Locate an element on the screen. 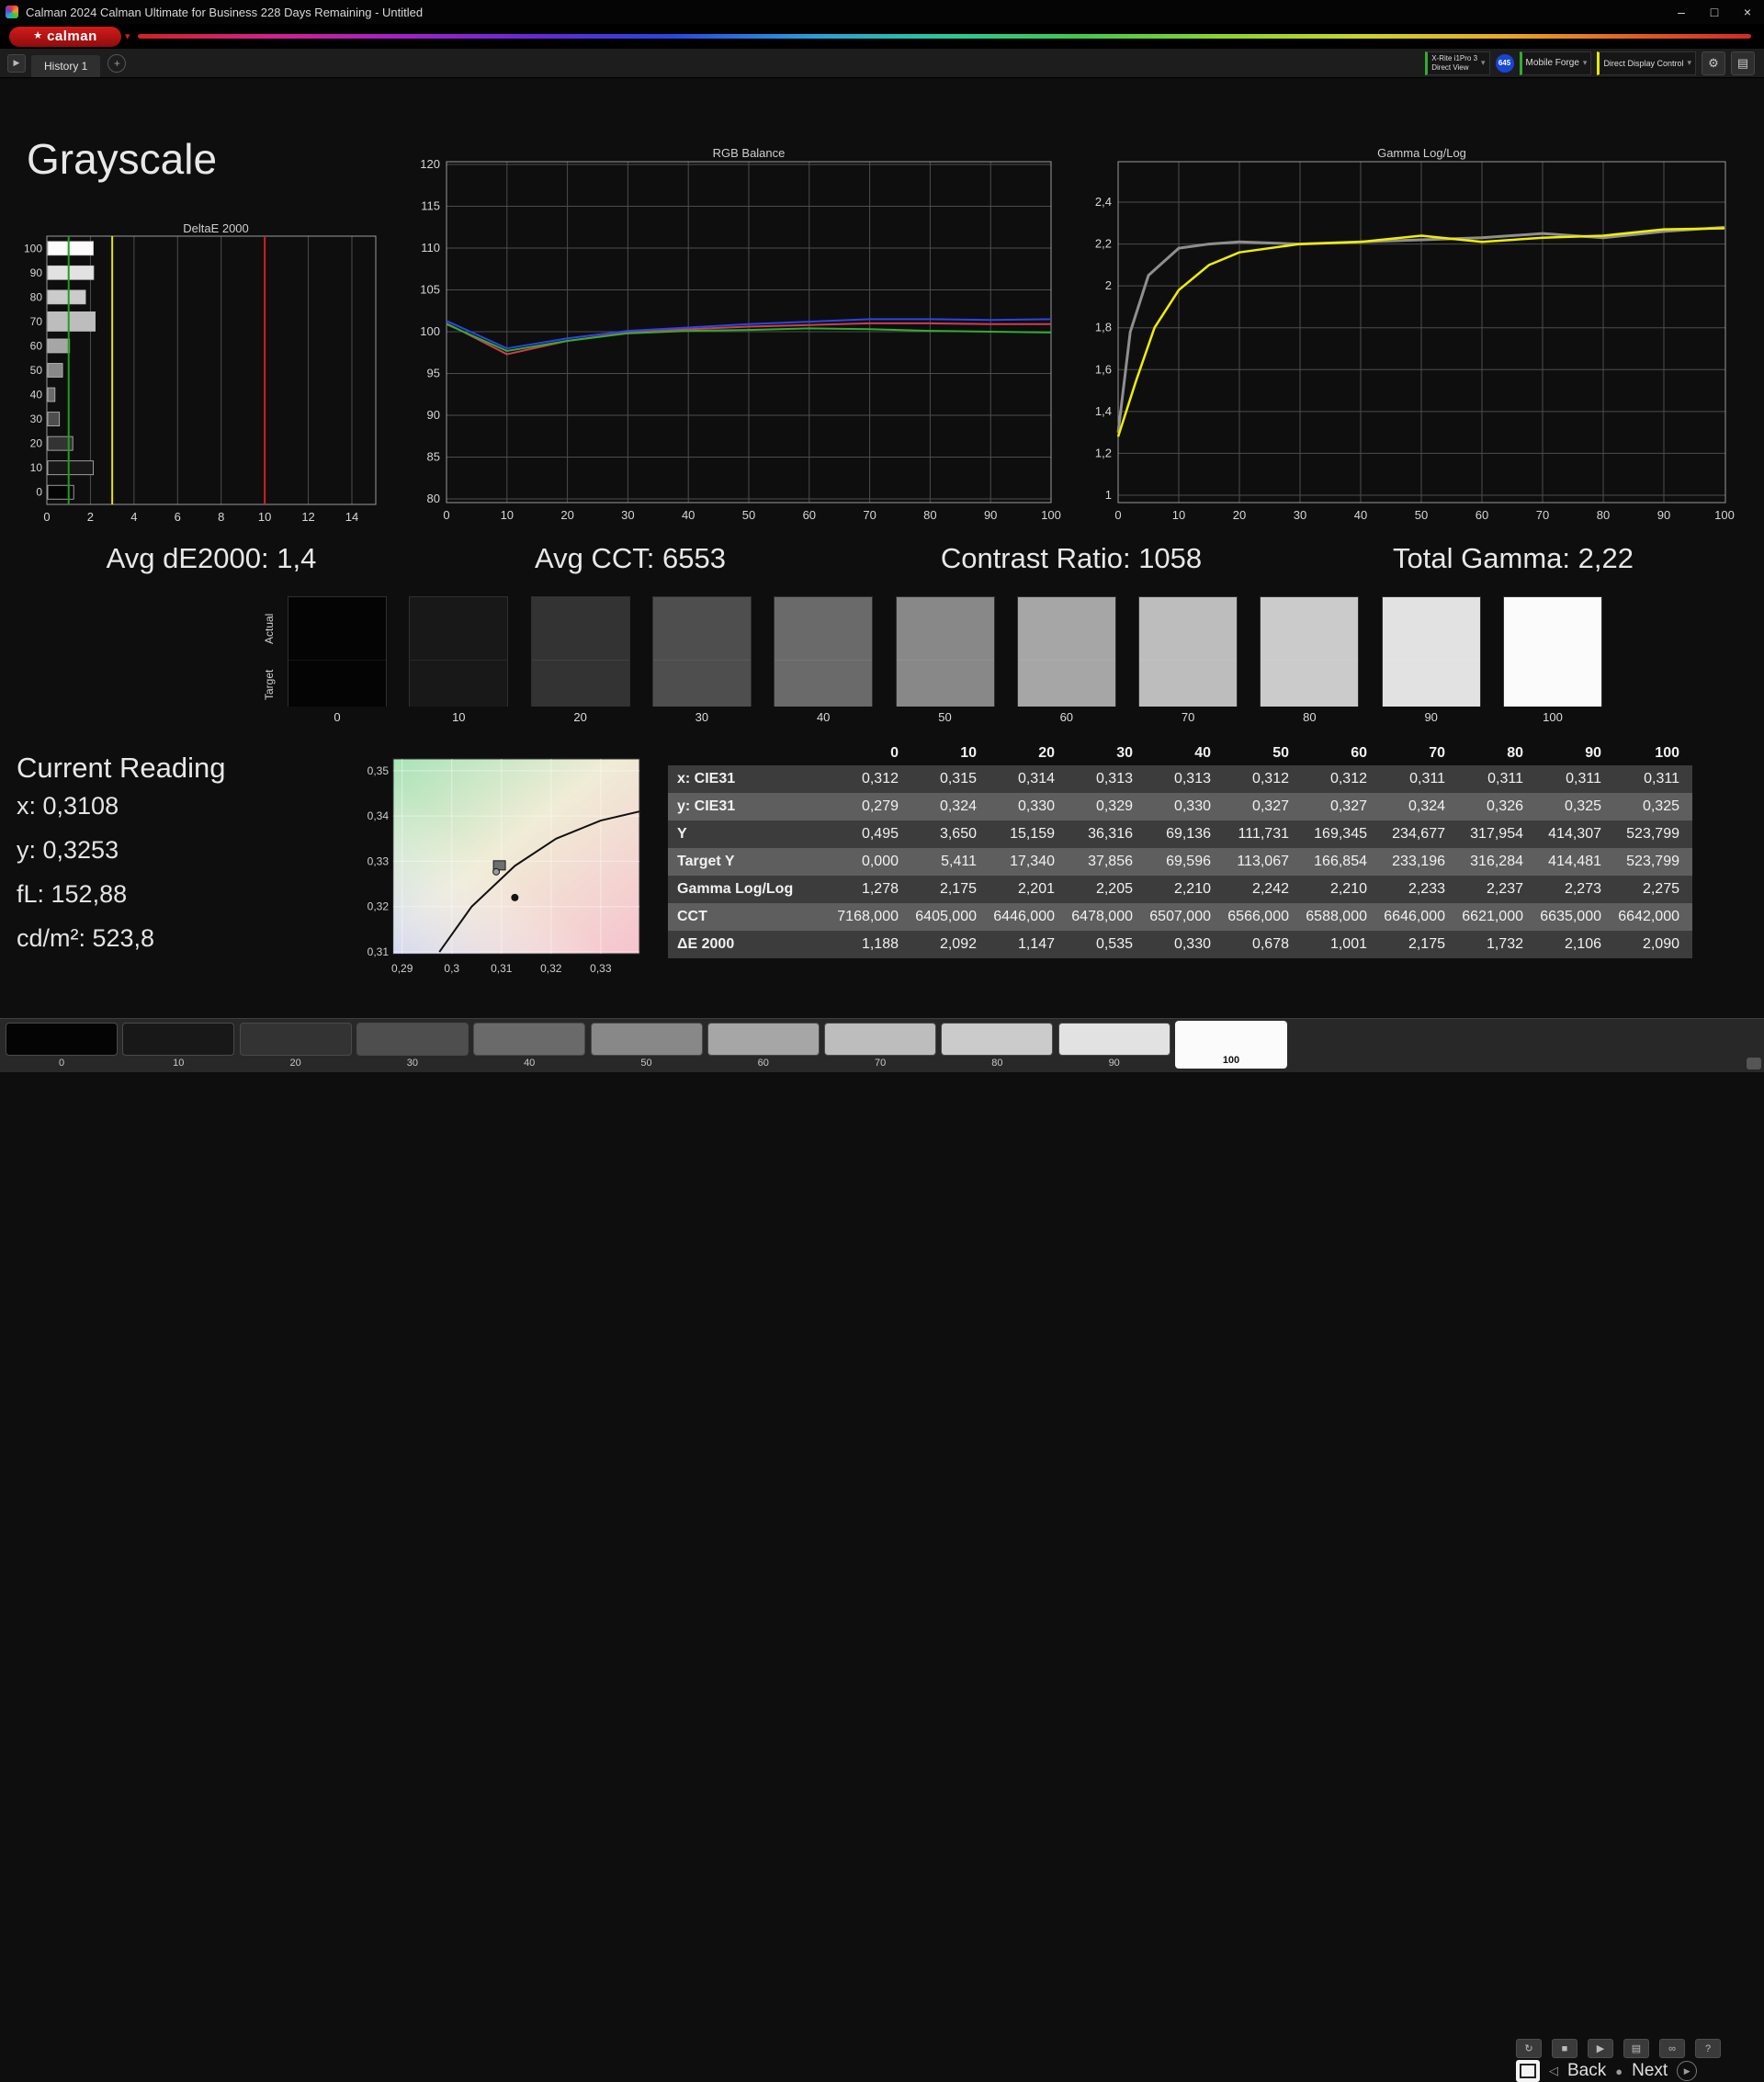 This screenshot has width=1764, height=2082. patch-level-label: 80 is located at coordinates (1310, 717).